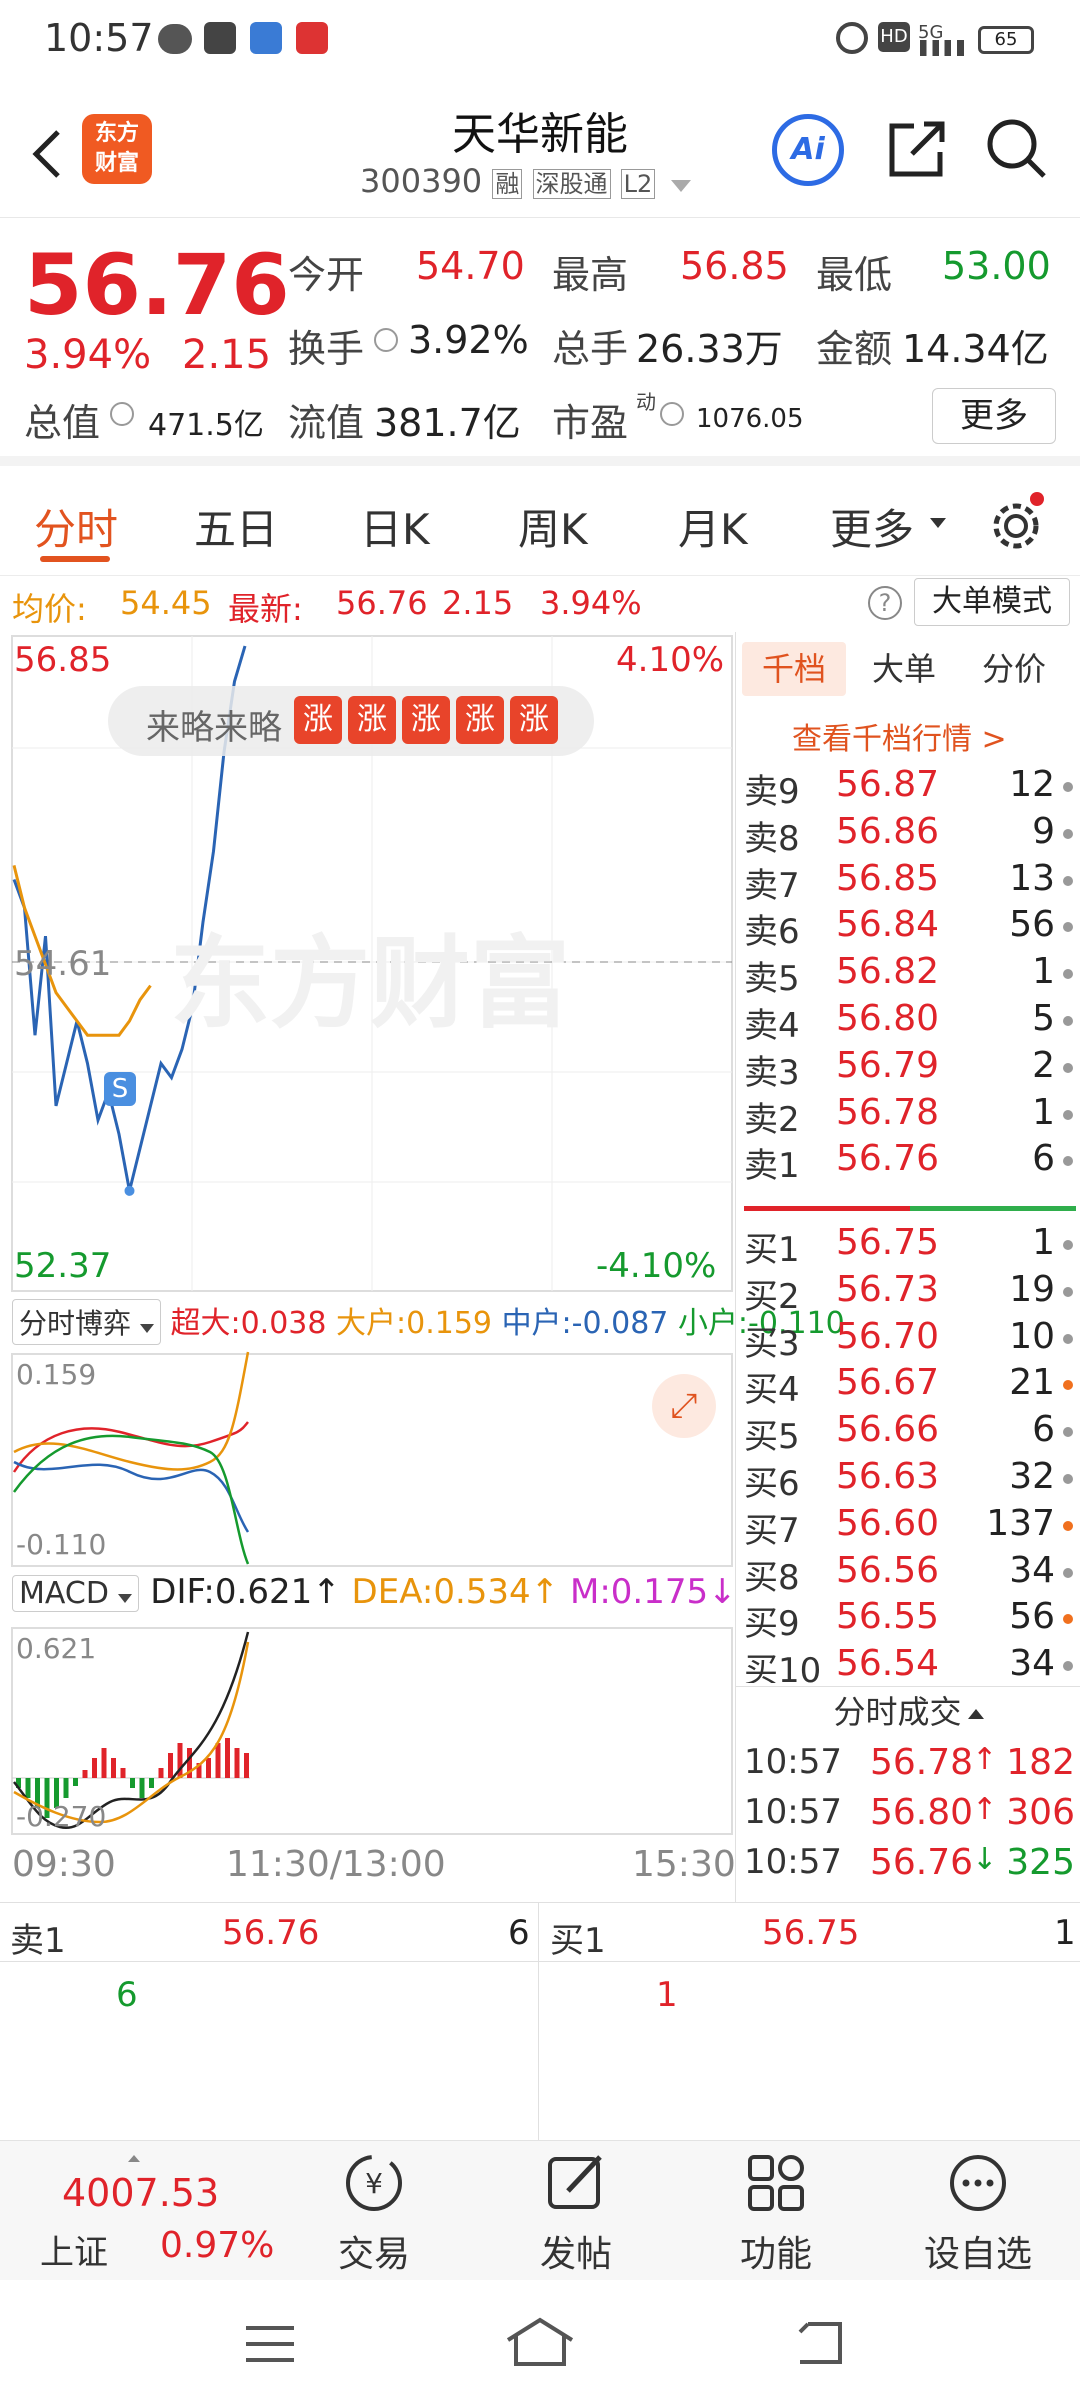 The width and height of the screenshot is (1080, 2408). Describe the element at coordinates (776, 2214) in the screenshot. I see `nav-functions: 功能` at that location.